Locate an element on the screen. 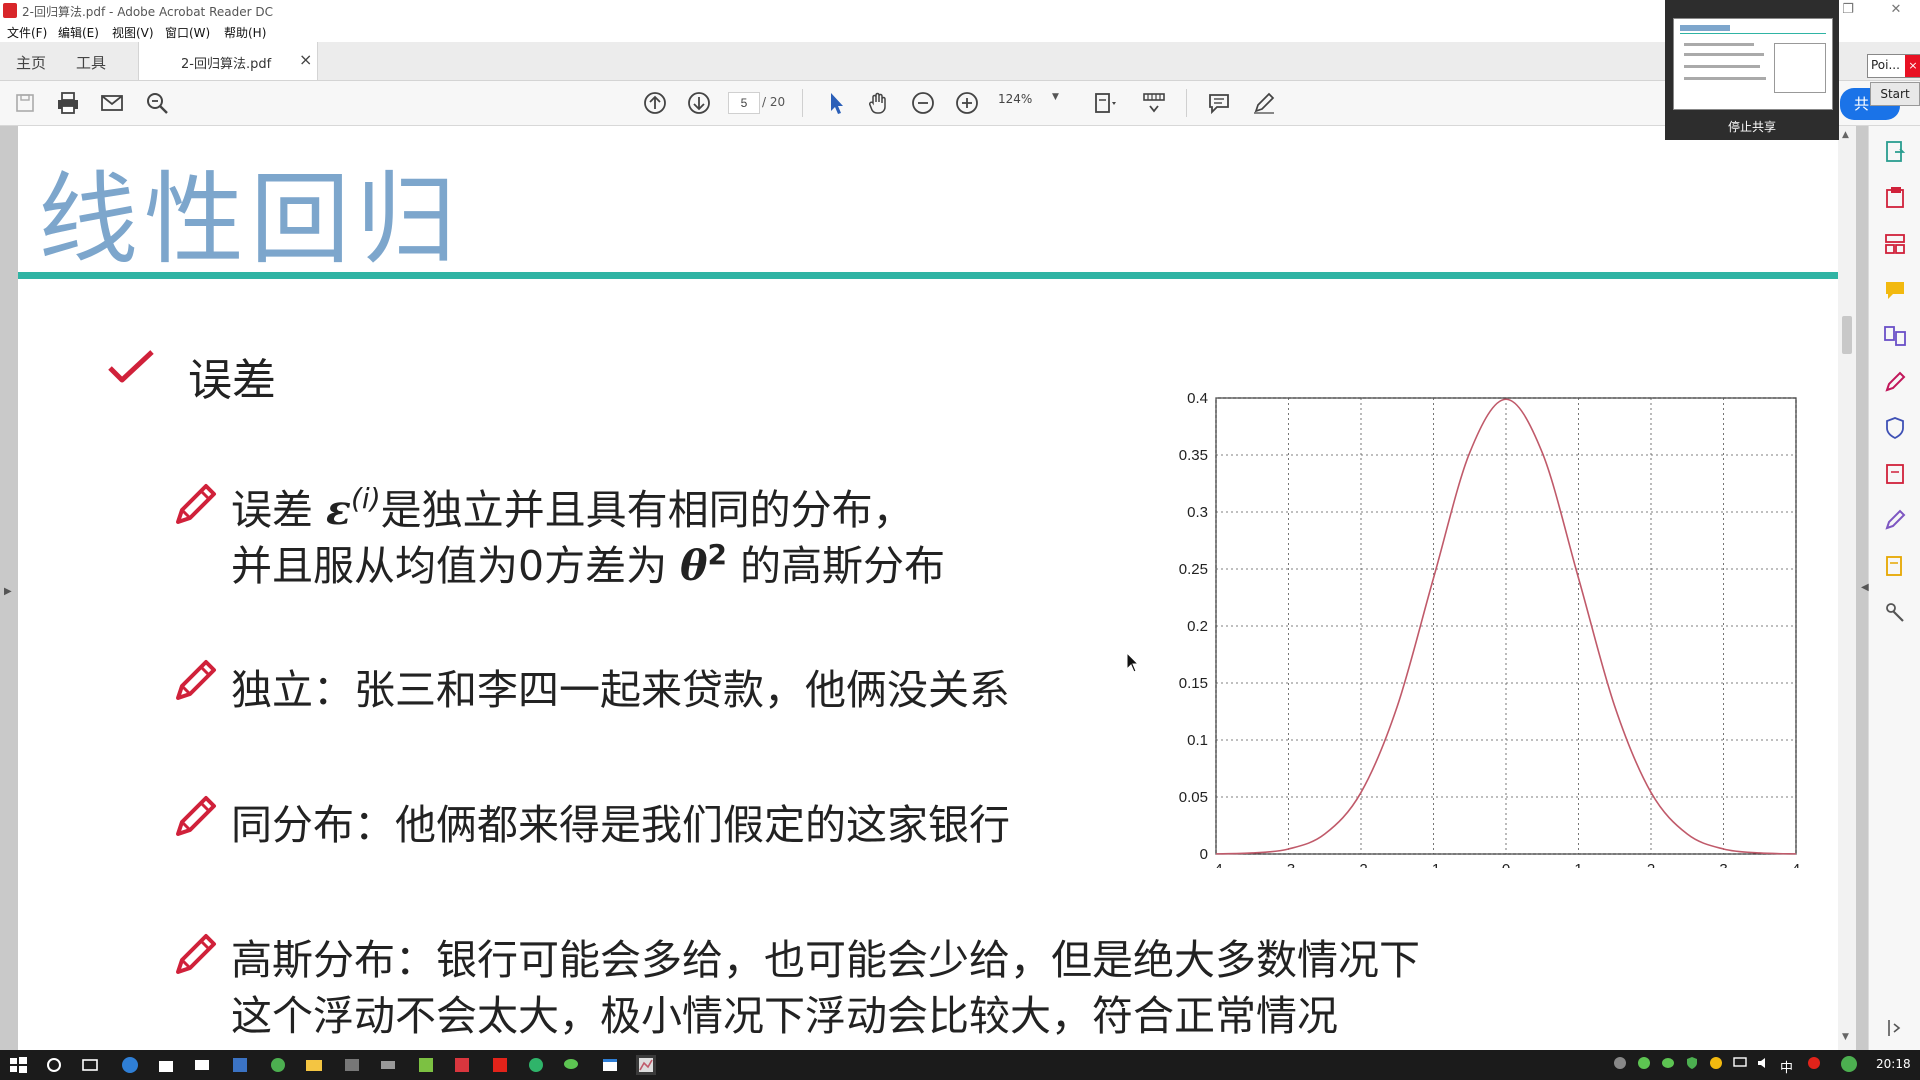  close-tab-icon: × is located at coordinates (305, 59).